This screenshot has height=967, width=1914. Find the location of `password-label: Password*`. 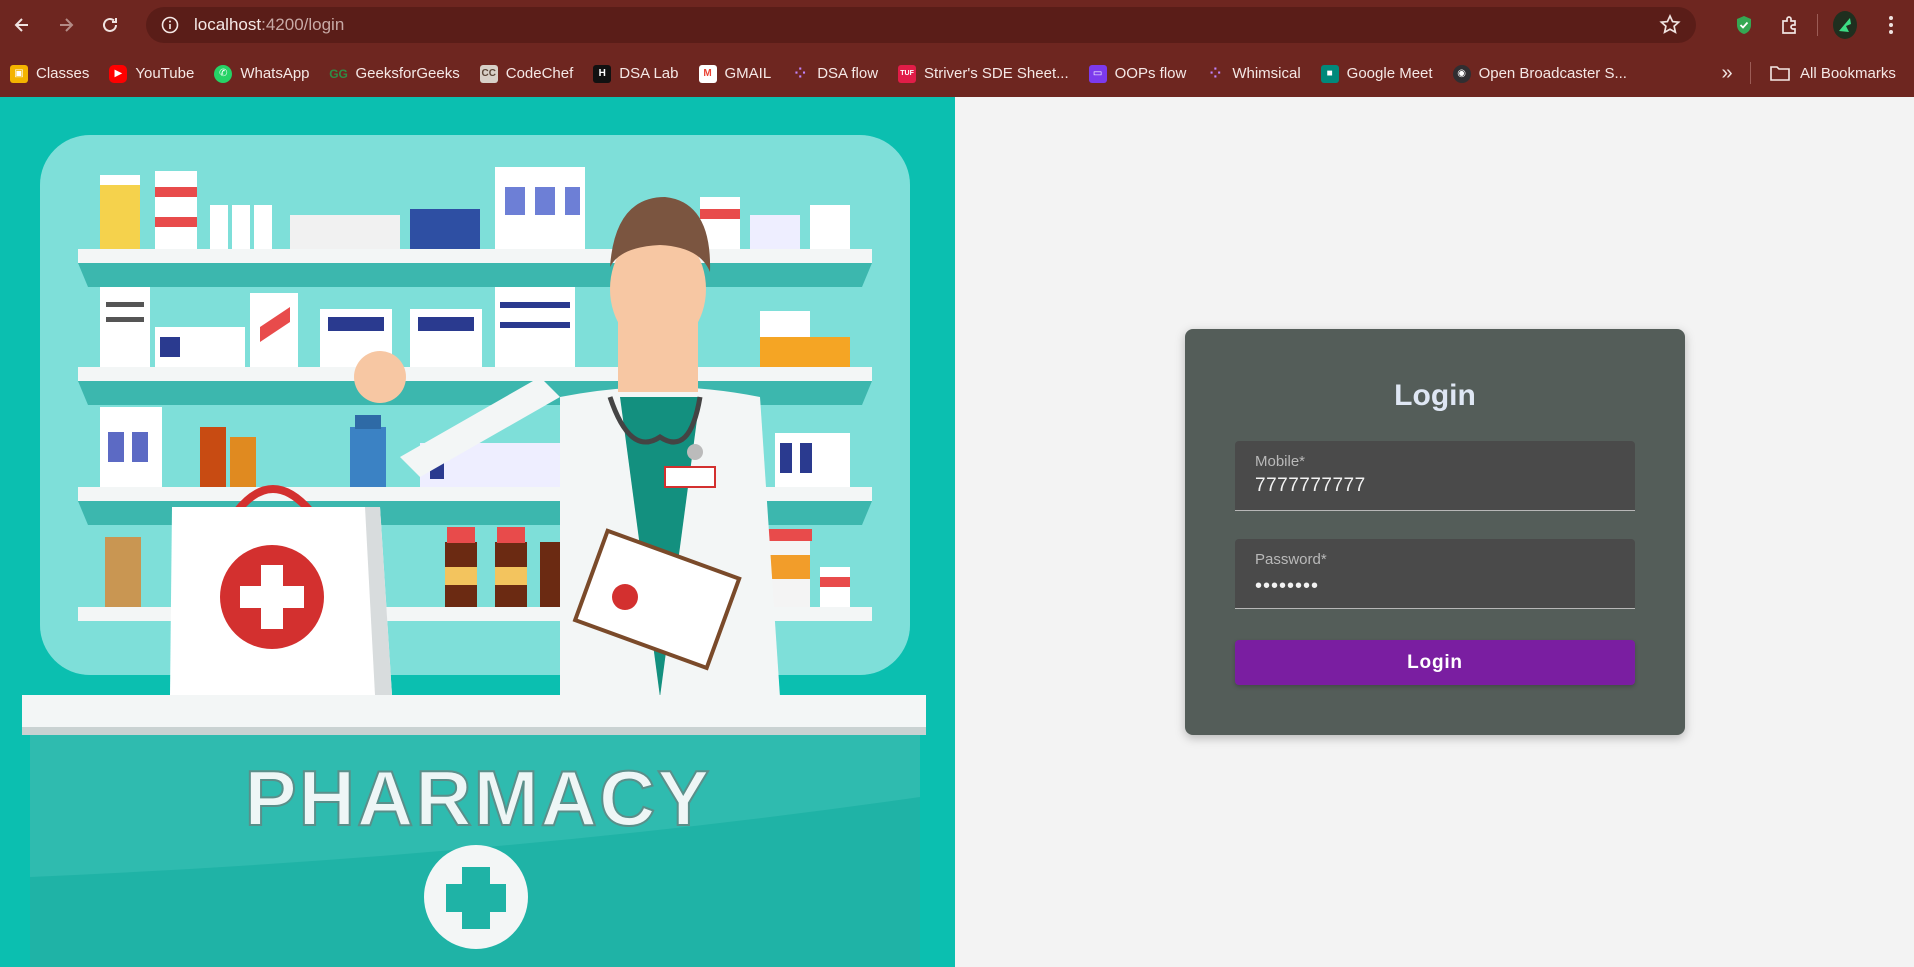

password-label: Password* is located at coordinates (1291, 559).